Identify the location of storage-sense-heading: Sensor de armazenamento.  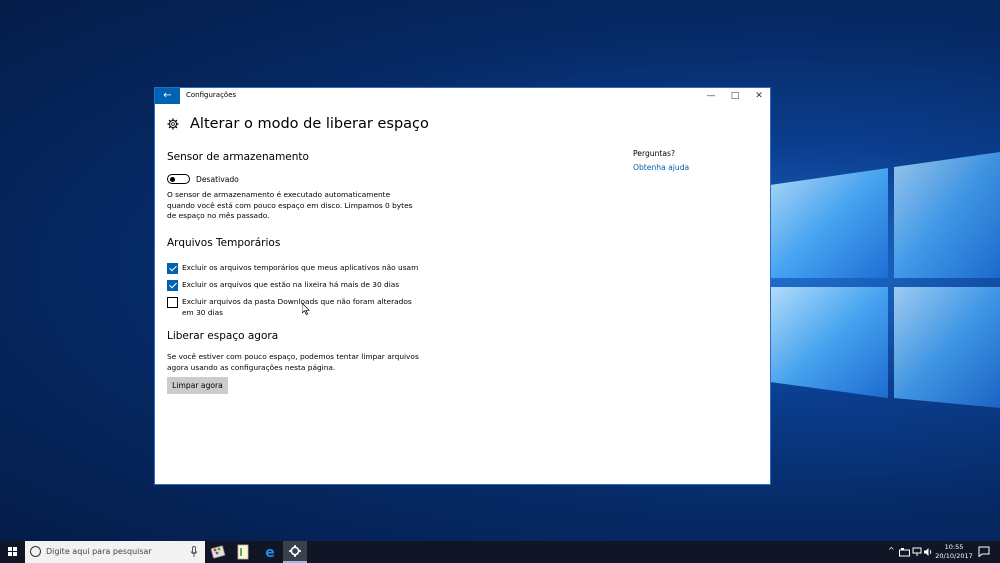
(238, 157).